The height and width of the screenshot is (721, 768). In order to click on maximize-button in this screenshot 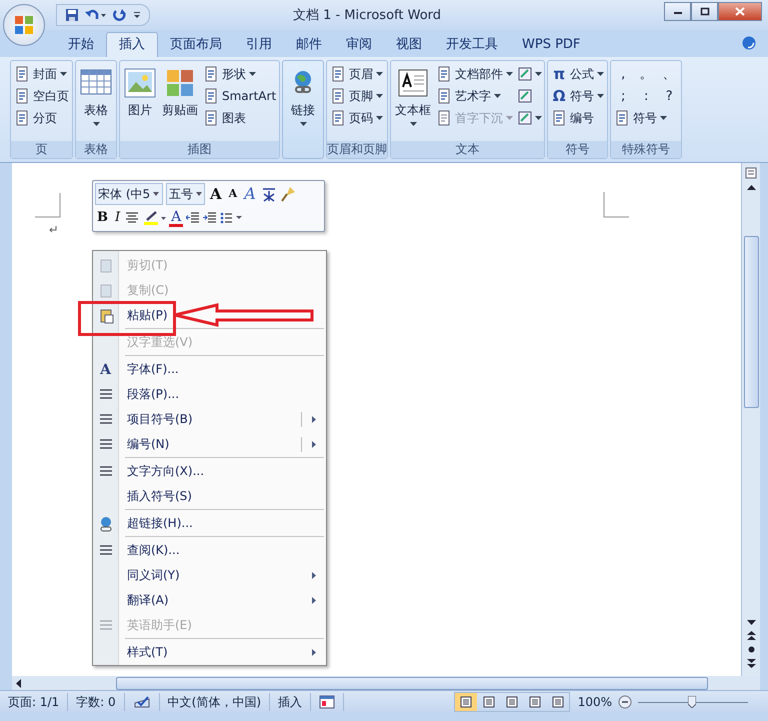, I will do `click(704, 11)`.